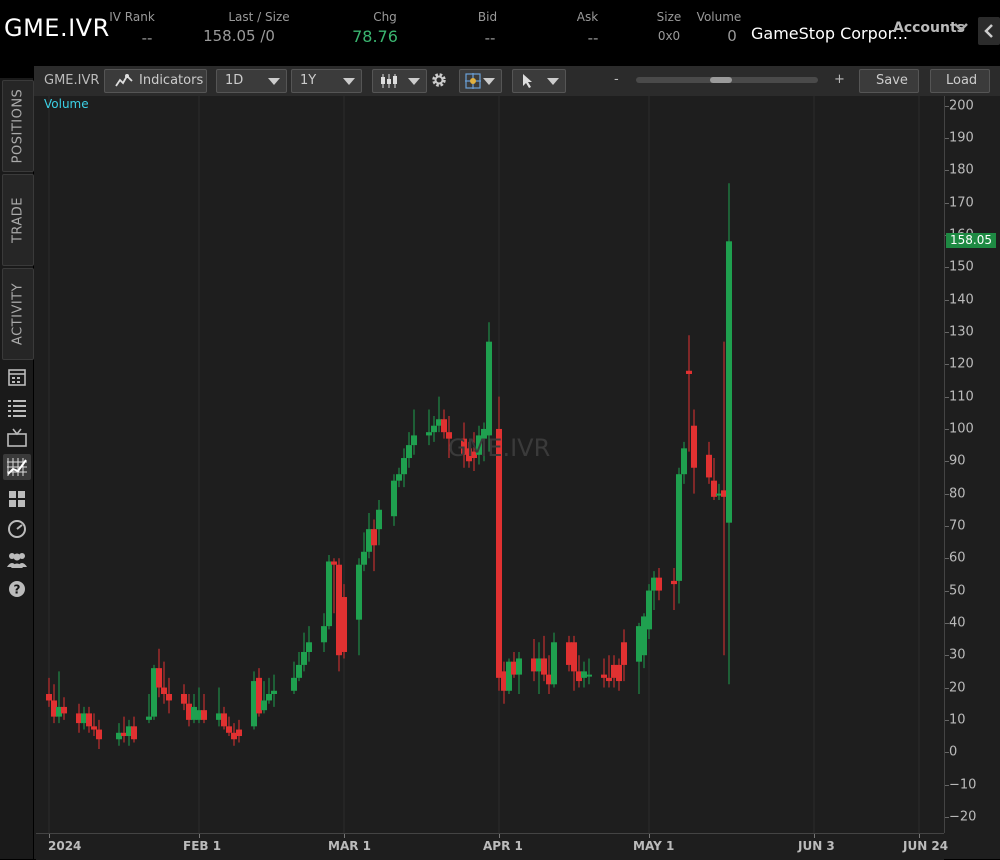 The height and width of the screenshot is (860, 1000). Describe the element at coordinates (961, 429) in the screenshot. I see `y-tick-label: 100` at that location.